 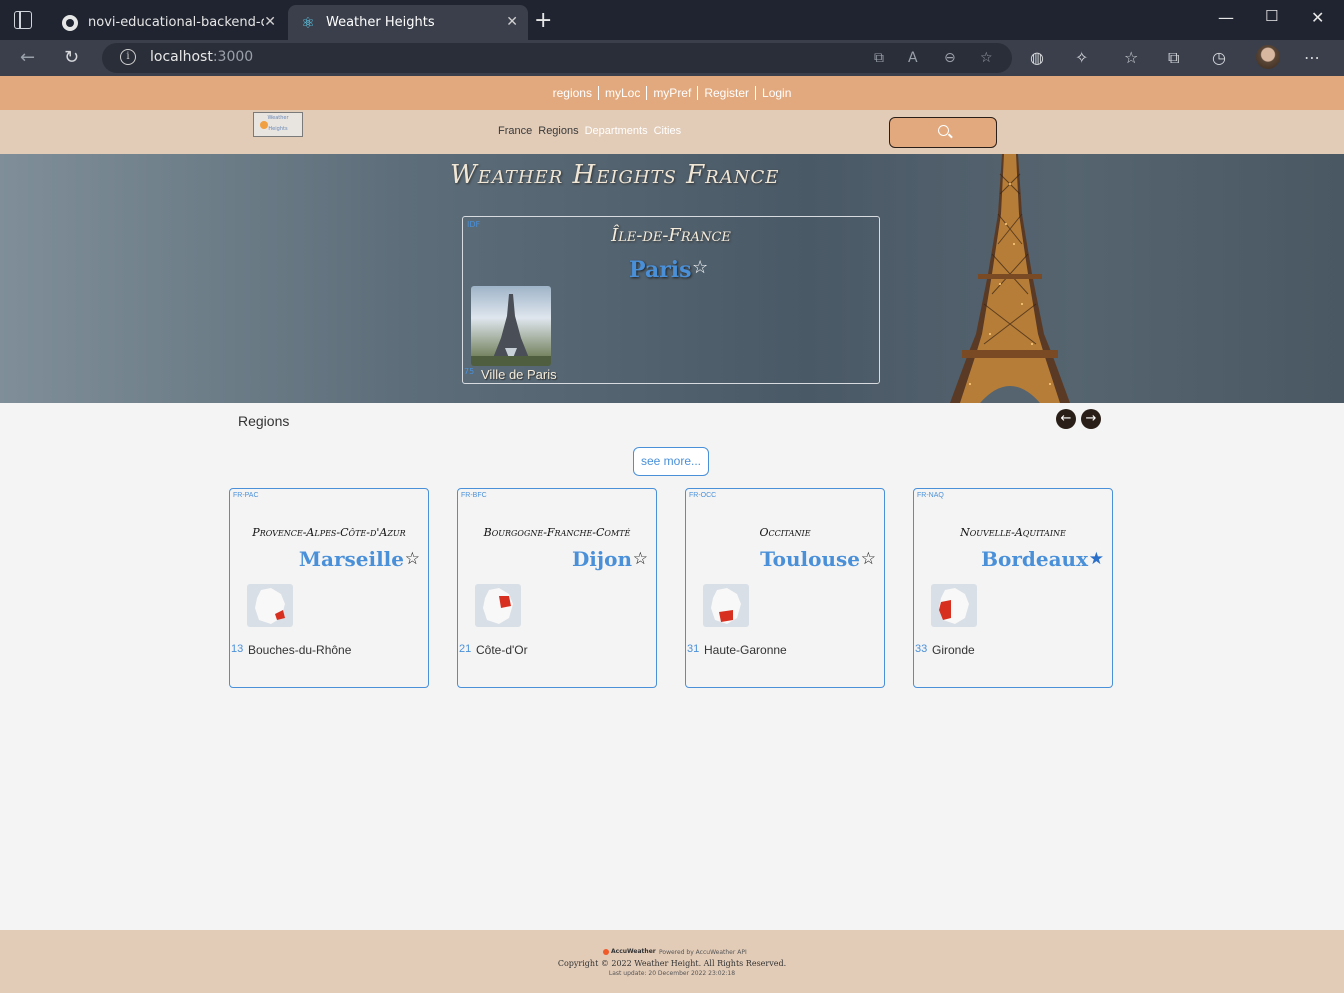 What do you see at coordinates (727, 93) in the screenshot?
I see `nav-register-link: Register` at bounding box center [727, 93].